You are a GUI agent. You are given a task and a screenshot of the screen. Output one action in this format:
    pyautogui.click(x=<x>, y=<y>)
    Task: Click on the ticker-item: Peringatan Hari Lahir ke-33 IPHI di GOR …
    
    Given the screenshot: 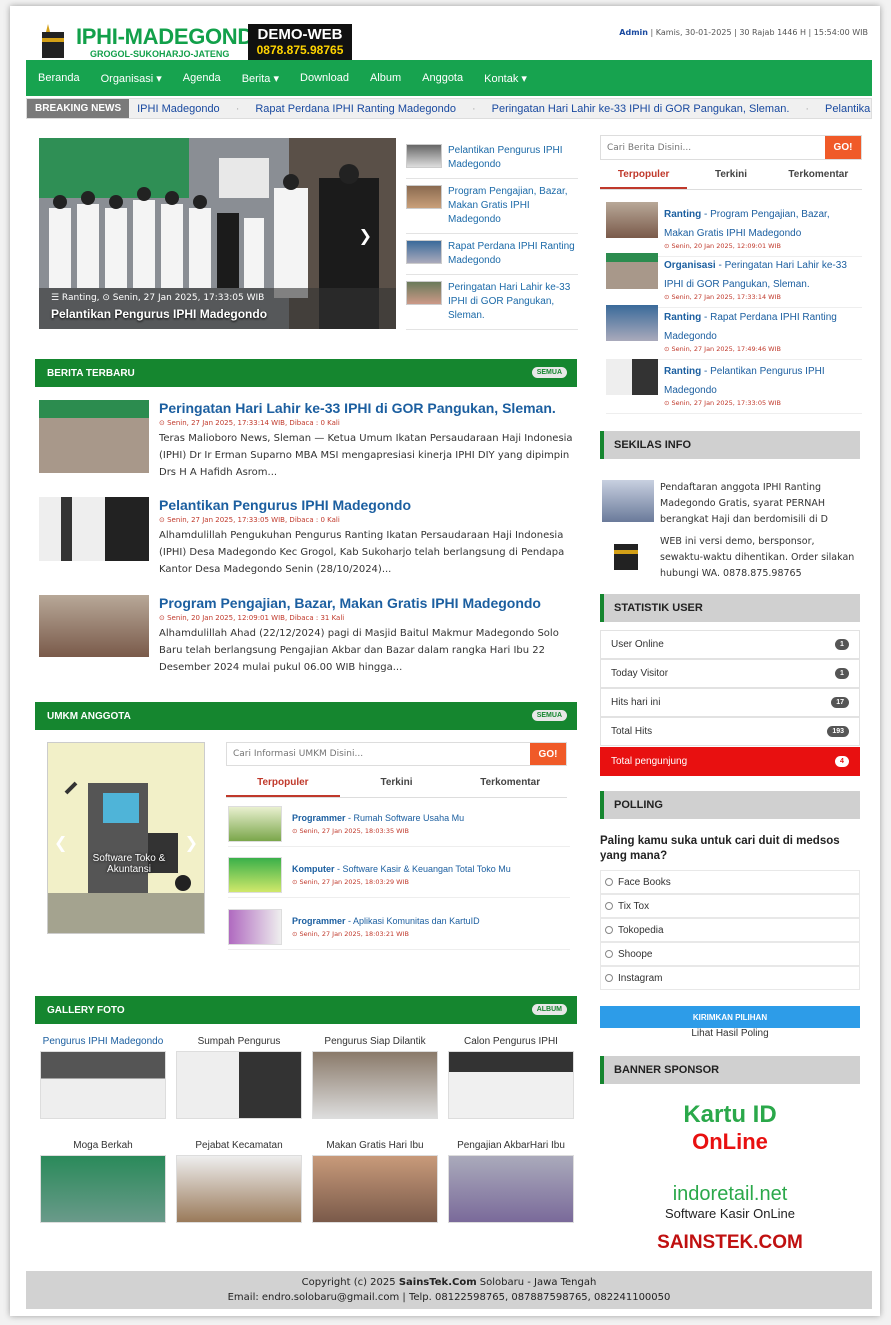 What is the action you would take?
    pyautogui.click(x=641, y=109)
    